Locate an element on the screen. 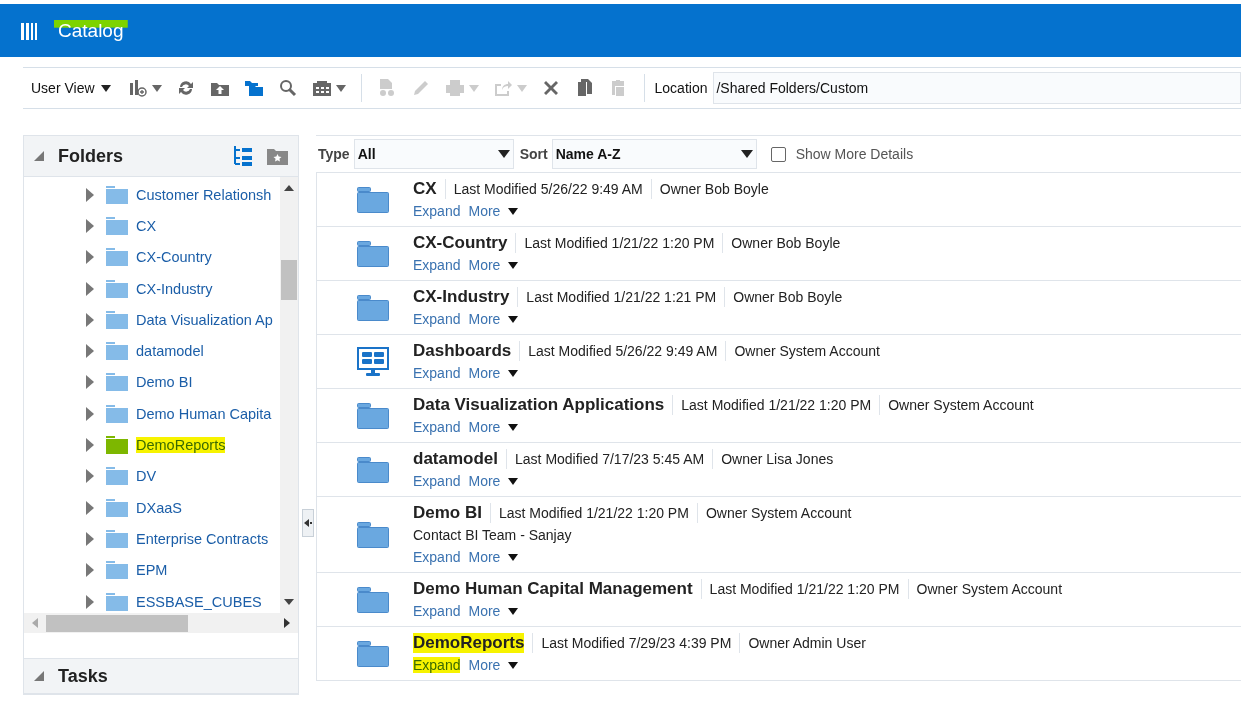 The image size is (1241, 706). share-icon is located at coordinates (502, 88).